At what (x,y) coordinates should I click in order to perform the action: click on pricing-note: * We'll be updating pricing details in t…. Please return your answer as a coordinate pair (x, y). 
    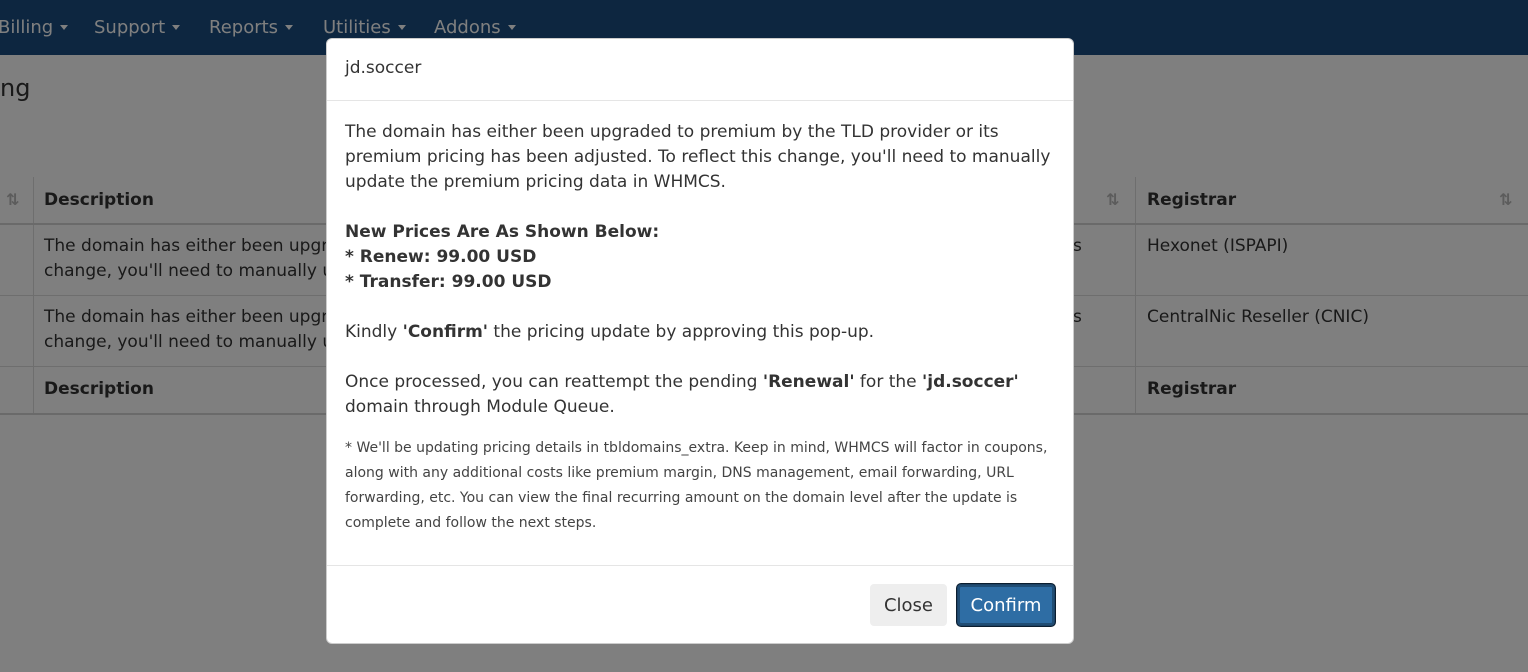
    Looking at the image, I should click on (696, 485).